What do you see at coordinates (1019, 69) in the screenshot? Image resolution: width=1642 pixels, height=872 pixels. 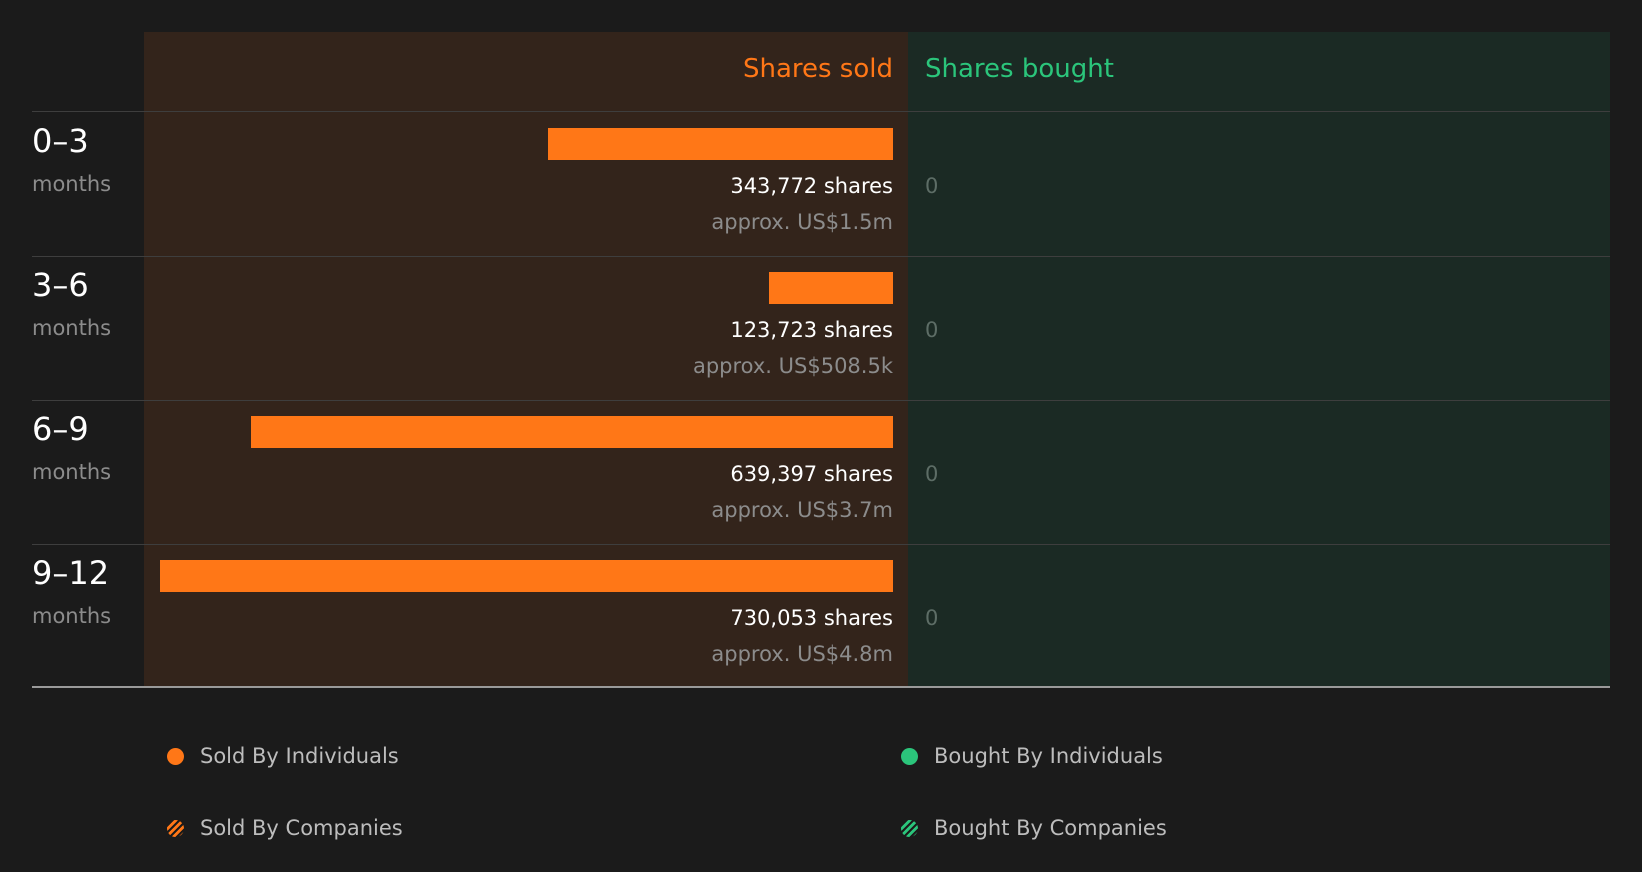 I see `shares-bought-header: Shares bought` at bounding box center [1019, 69].